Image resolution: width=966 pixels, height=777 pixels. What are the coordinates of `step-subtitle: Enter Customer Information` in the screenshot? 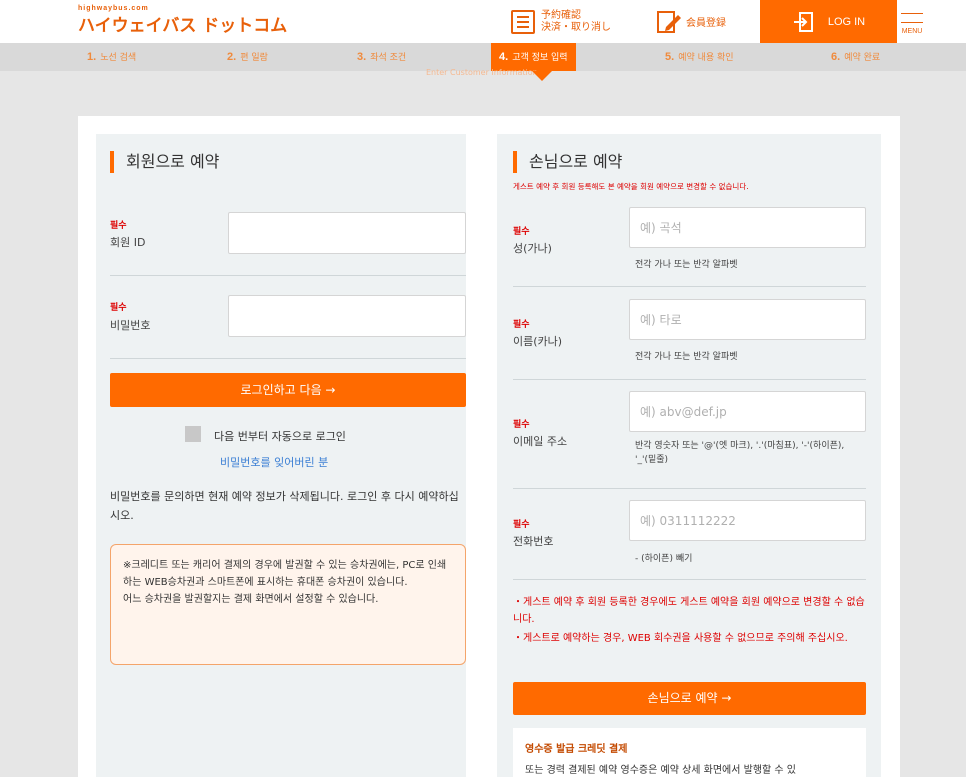 It's located at (482, 72).